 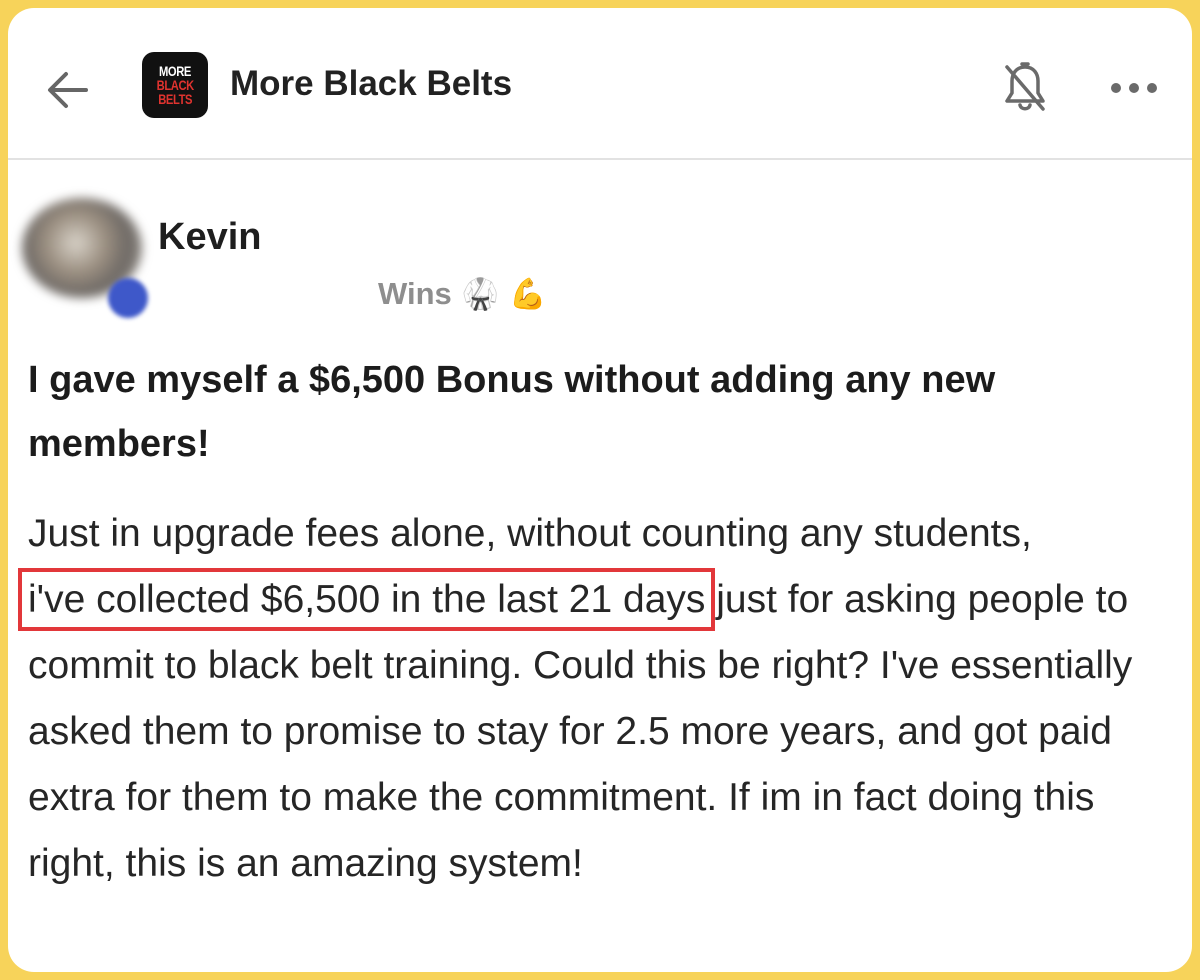 I want to click on back-button, so click(x=68, y=90).